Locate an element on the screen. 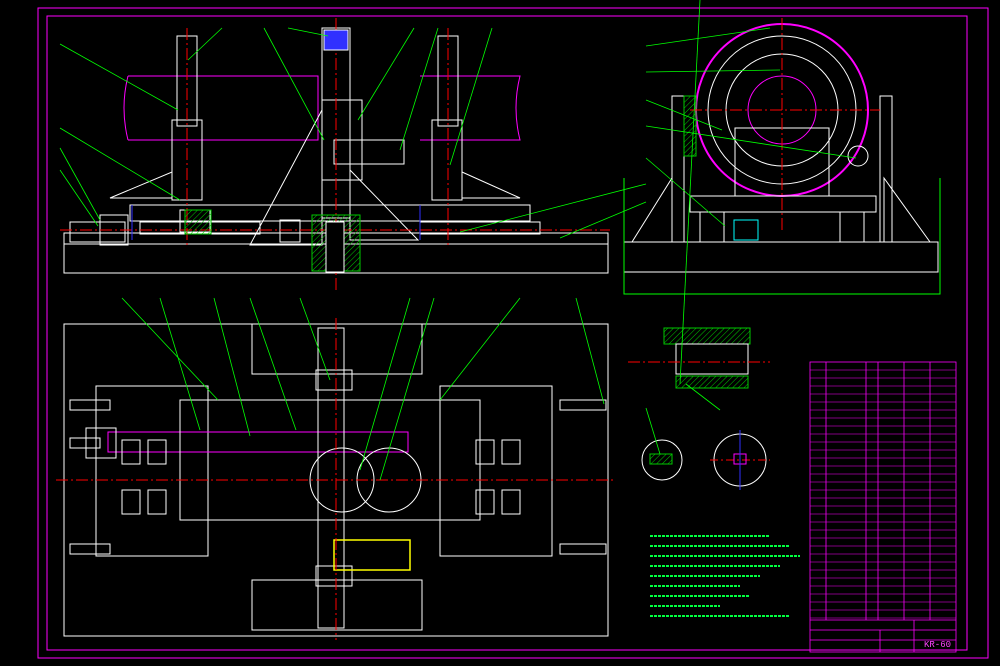  detail-views is located at coordinates (699, 408).